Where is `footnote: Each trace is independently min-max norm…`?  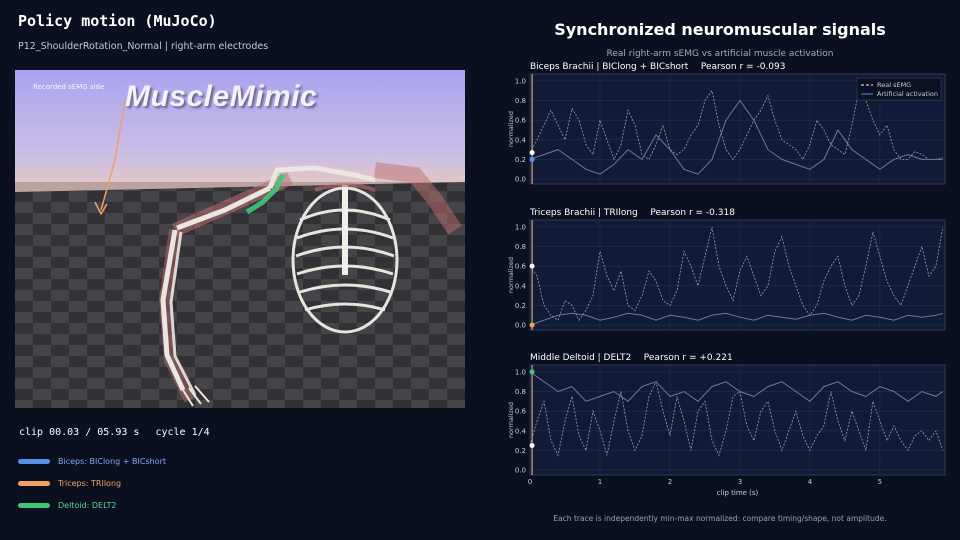 footnote: Each trace is independently min-max norm… is located at coordinates (720, 518).